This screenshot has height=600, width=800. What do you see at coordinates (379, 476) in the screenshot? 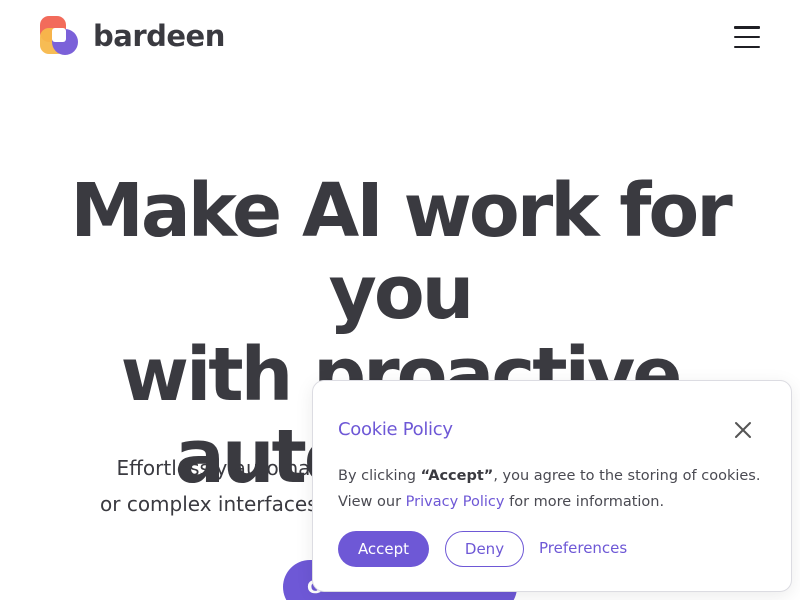
I see `cookie-text-prefix: By clicking` at bounding box center [379, 476].